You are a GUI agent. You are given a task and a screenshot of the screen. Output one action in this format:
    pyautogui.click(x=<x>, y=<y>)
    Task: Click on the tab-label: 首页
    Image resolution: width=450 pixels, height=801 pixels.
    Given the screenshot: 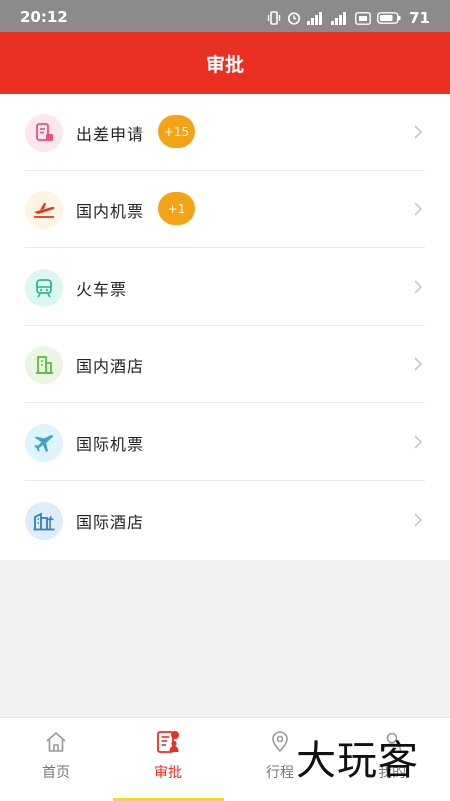 What is the action you would take?
    pyautogui.click(x=56, y=773)
    